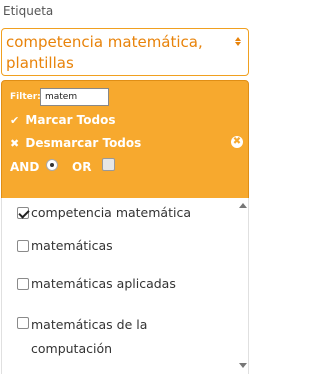 The width and height of the screenshot is (320, 374). What do you see at coordinates (111, 212) in the screenshot?
I see `option-label: competencia matemática` at bounding box center [111, 212].